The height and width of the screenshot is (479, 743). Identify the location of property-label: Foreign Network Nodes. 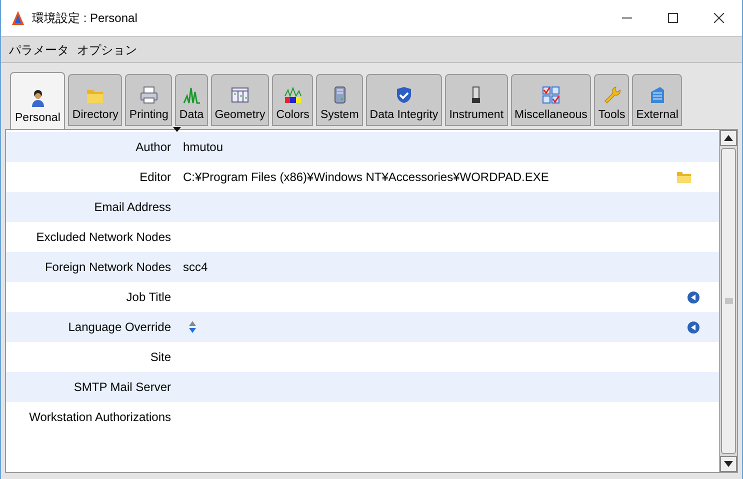
(107, 267).